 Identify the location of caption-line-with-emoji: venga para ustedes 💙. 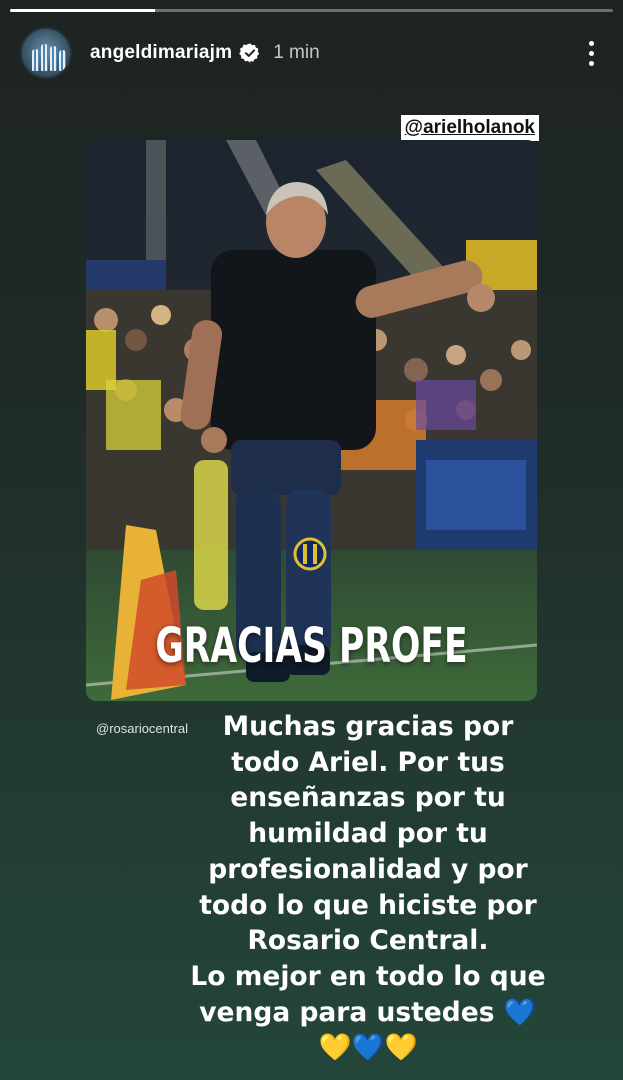
(368, 1013).